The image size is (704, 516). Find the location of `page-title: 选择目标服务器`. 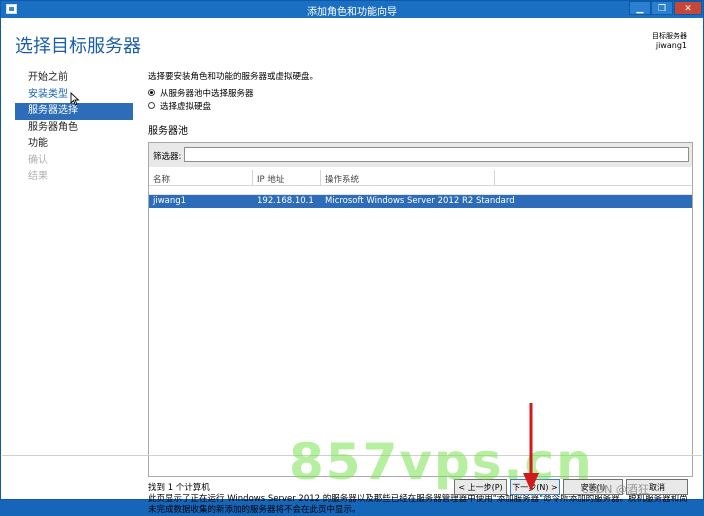

page-title: 选择目标服务器 is located at coordinates (78, 46).